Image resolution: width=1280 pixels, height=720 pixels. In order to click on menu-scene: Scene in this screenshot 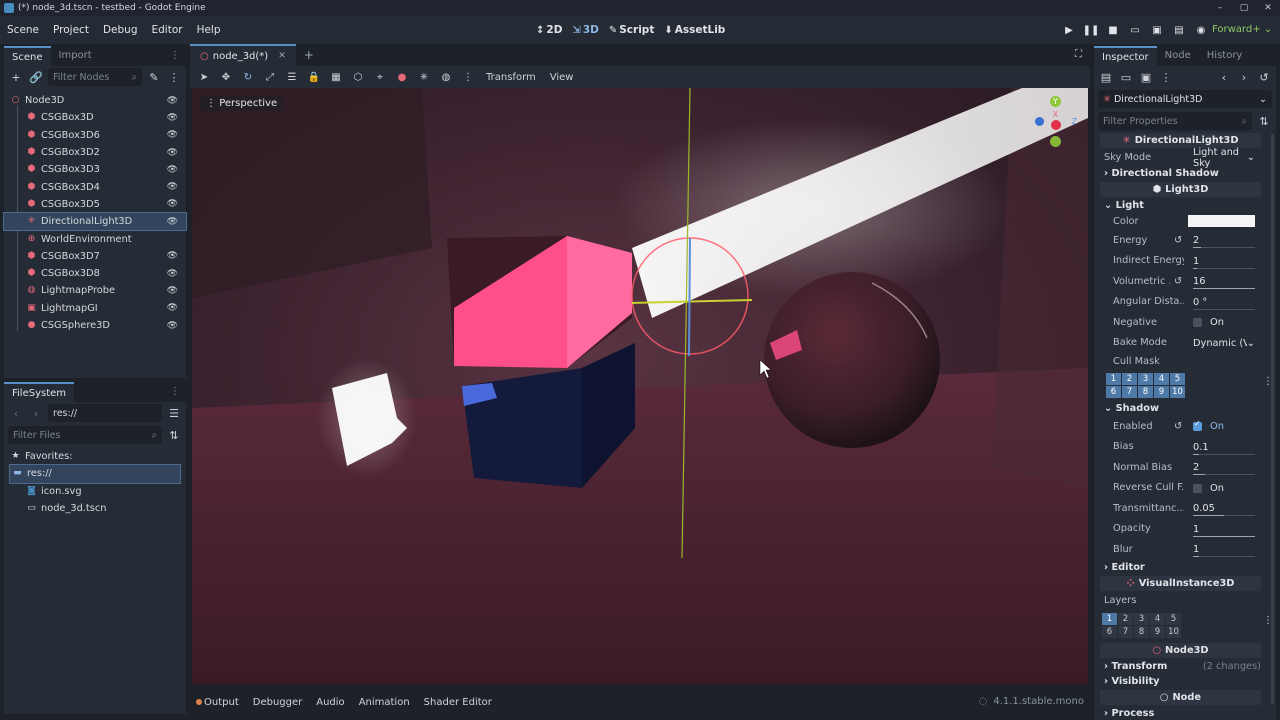, I will do `click(23, 30)`.